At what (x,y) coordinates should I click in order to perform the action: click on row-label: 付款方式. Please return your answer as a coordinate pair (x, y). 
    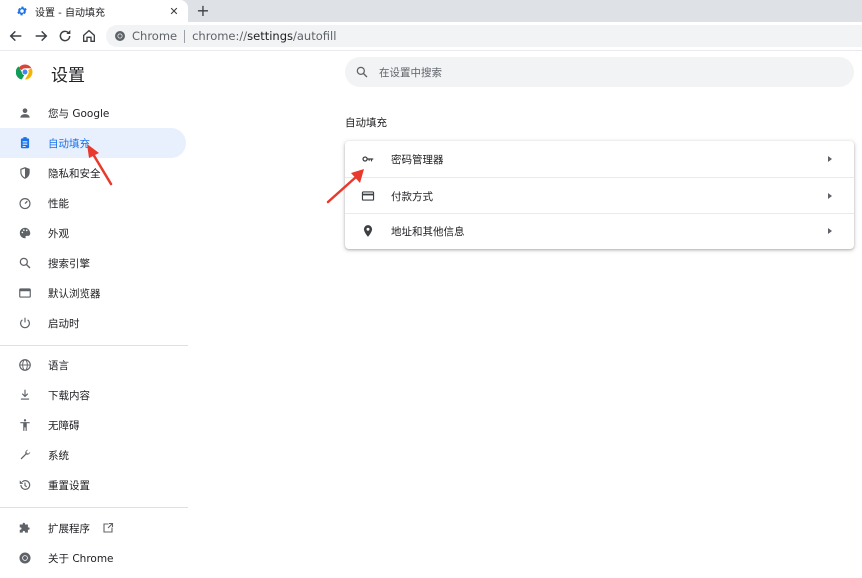
    Looking at the image, I should click on (412, 196).